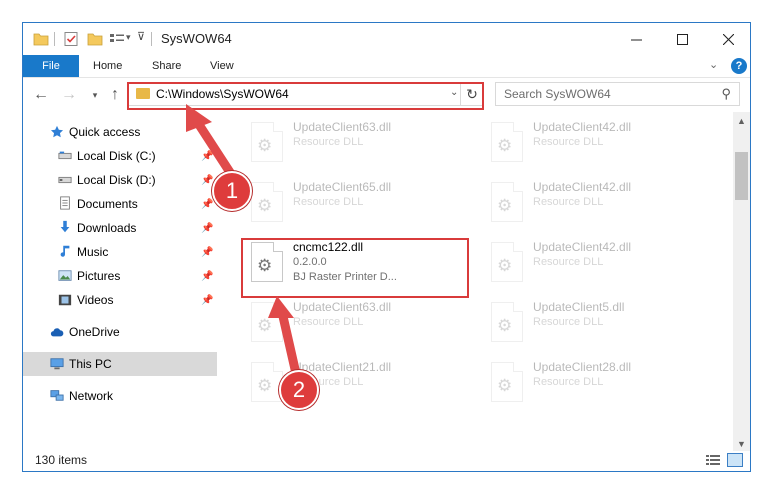  I want to click on arrow-2-shaft, so click(289, 345).